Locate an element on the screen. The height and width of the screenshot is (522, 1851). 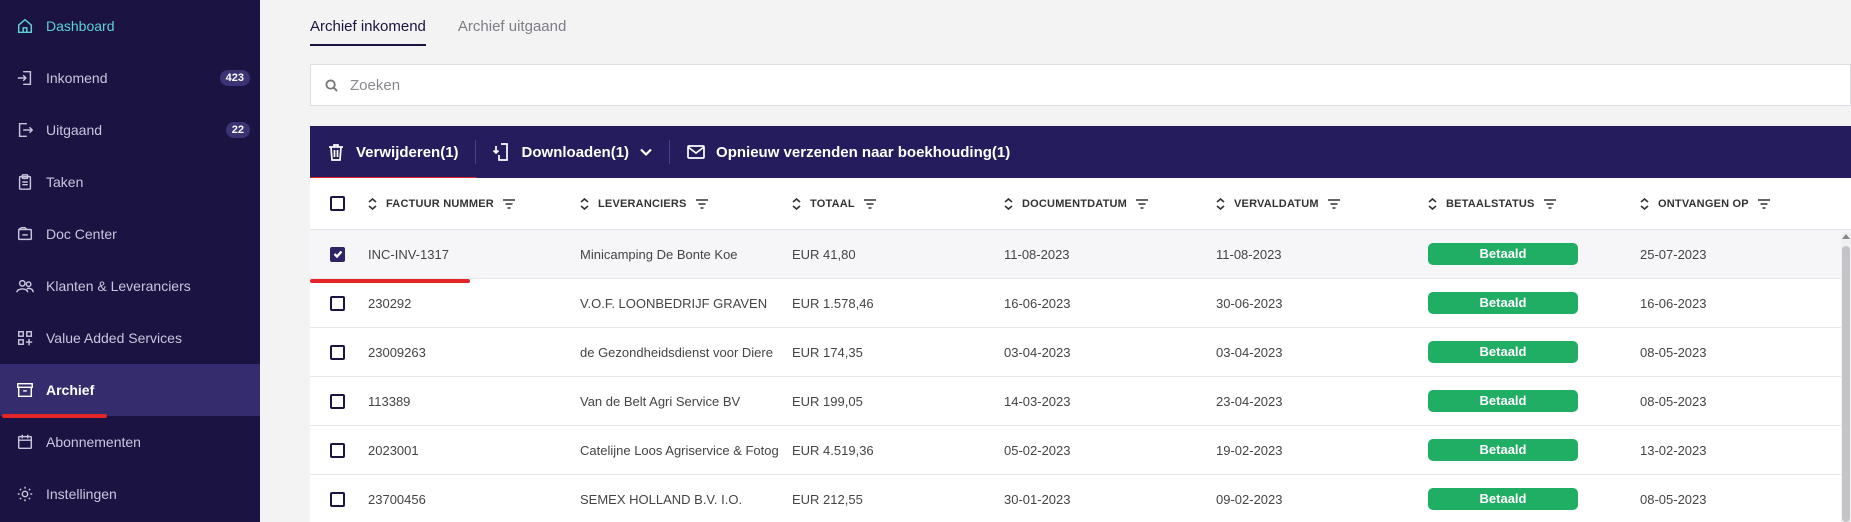
sidebar-item-label: Inkomend is located at coordinates (77, 78).